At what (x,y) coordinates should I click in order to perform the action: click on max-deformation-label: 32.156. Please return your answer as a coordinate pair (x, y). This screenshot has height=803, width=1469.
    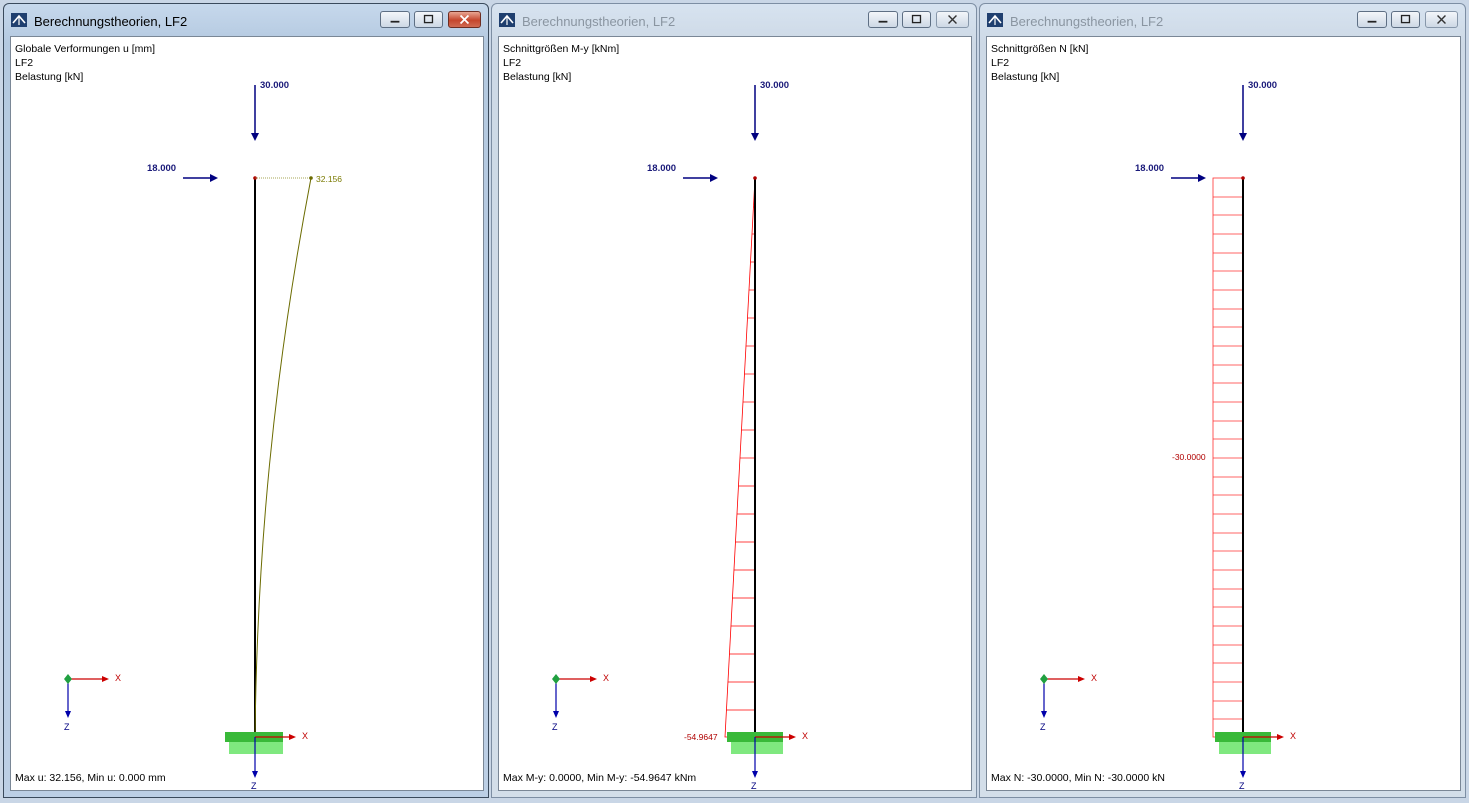
    Looking at the image, I should click on (329, 179).